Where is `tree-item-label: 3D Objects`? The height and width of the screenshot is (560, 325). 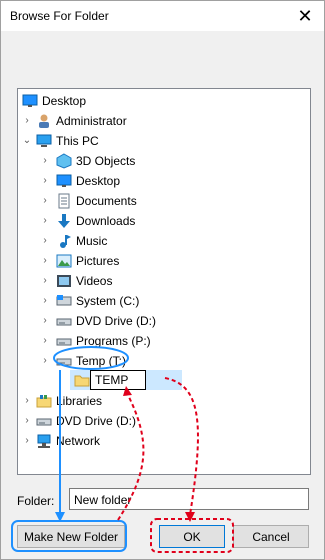
tree-item-label: 3D Objects is located at coordinates (106, 161).